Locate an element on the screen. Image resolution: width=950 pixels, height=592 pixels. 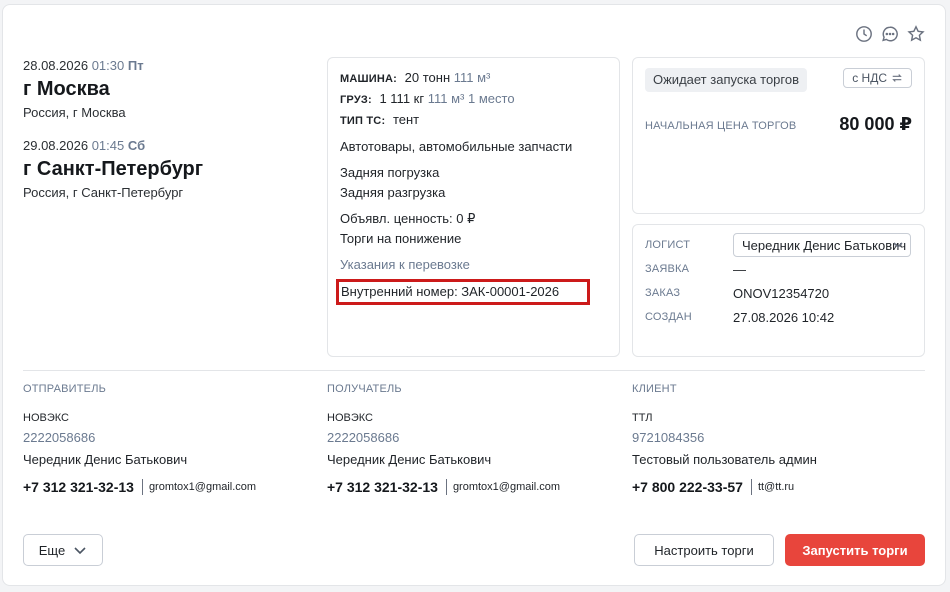
ts-type-label: ТИП ТС: is located at coordinates (363, 121).